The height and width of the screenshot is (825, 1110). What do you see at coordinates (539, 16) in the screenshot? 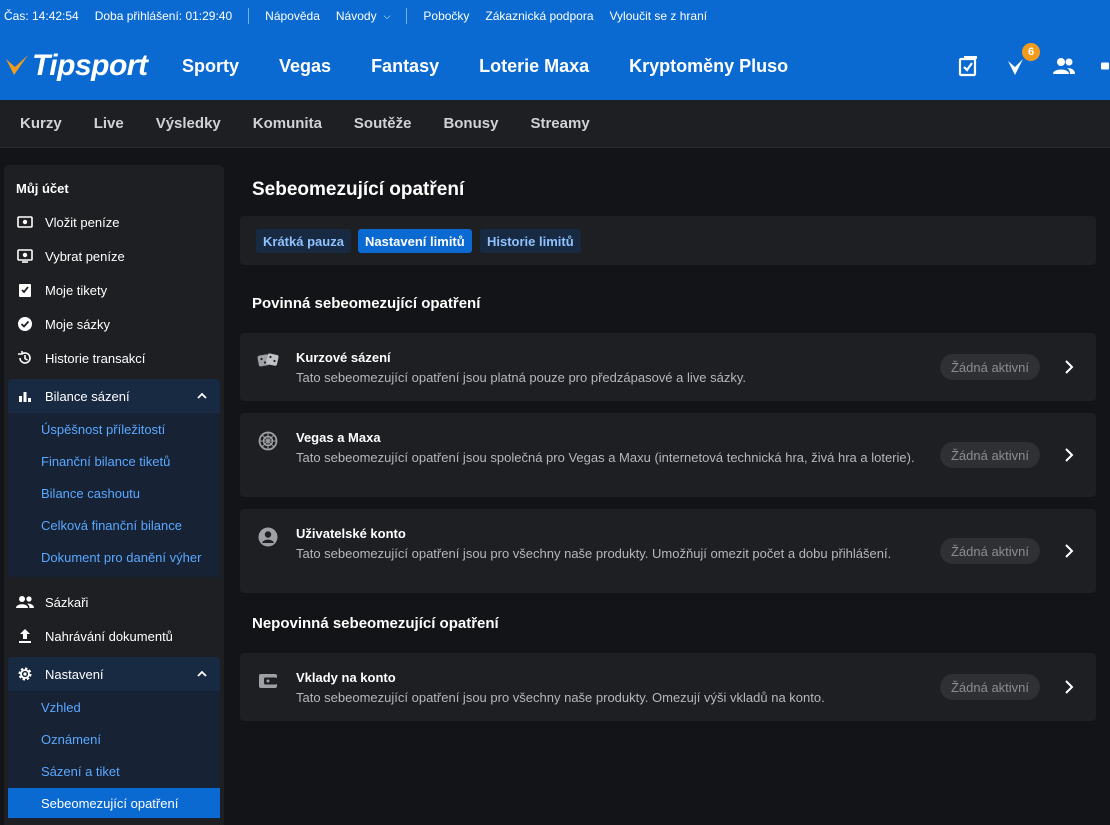
I see `support-link: Zákaznická podpora` at bounding box center [539, 16].